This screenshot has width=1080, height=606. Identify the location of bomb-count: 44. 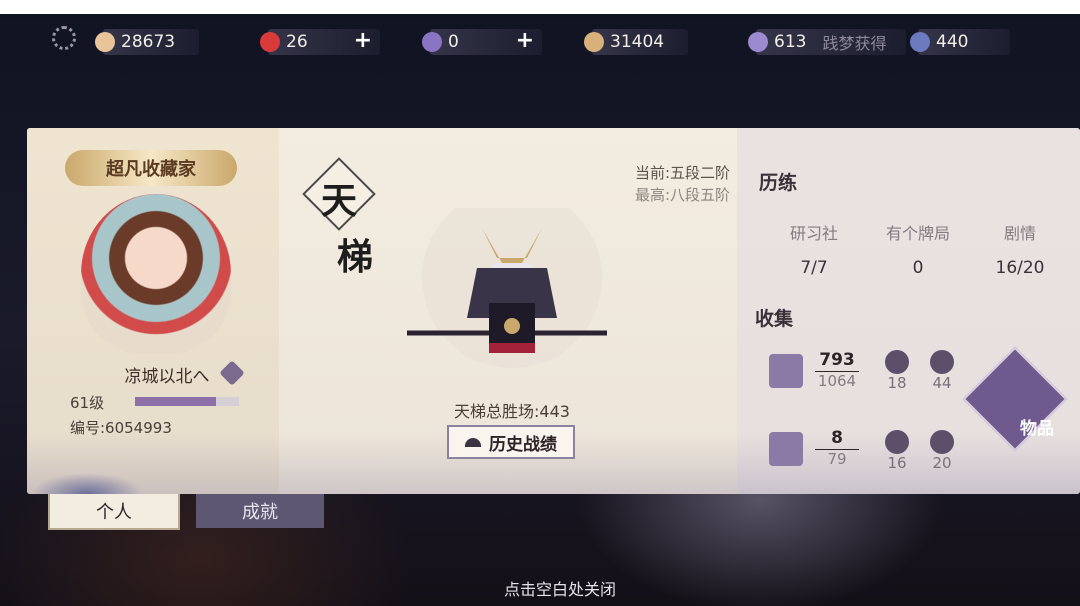
(942, 383).